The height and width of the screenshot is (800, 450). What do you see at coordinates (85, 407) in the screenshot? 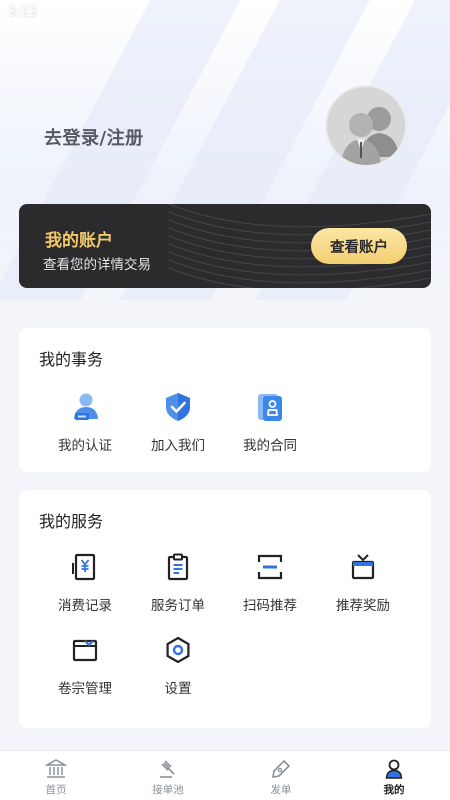
I see `user-badge-icon` at bounding box center [85, 407].